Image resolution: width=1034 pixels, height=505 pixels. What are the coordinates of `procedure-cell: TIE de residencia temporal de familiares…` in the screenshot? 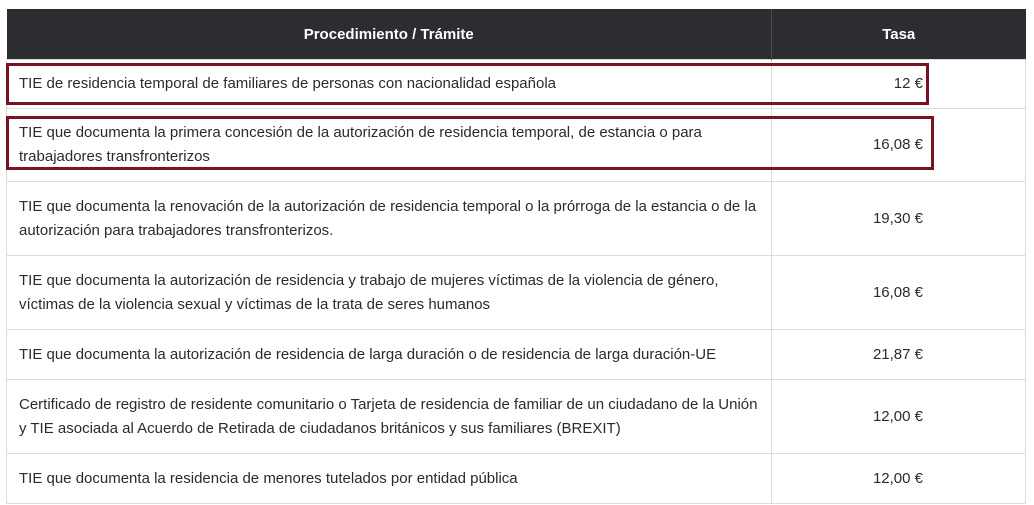 It's located at (389, 84).